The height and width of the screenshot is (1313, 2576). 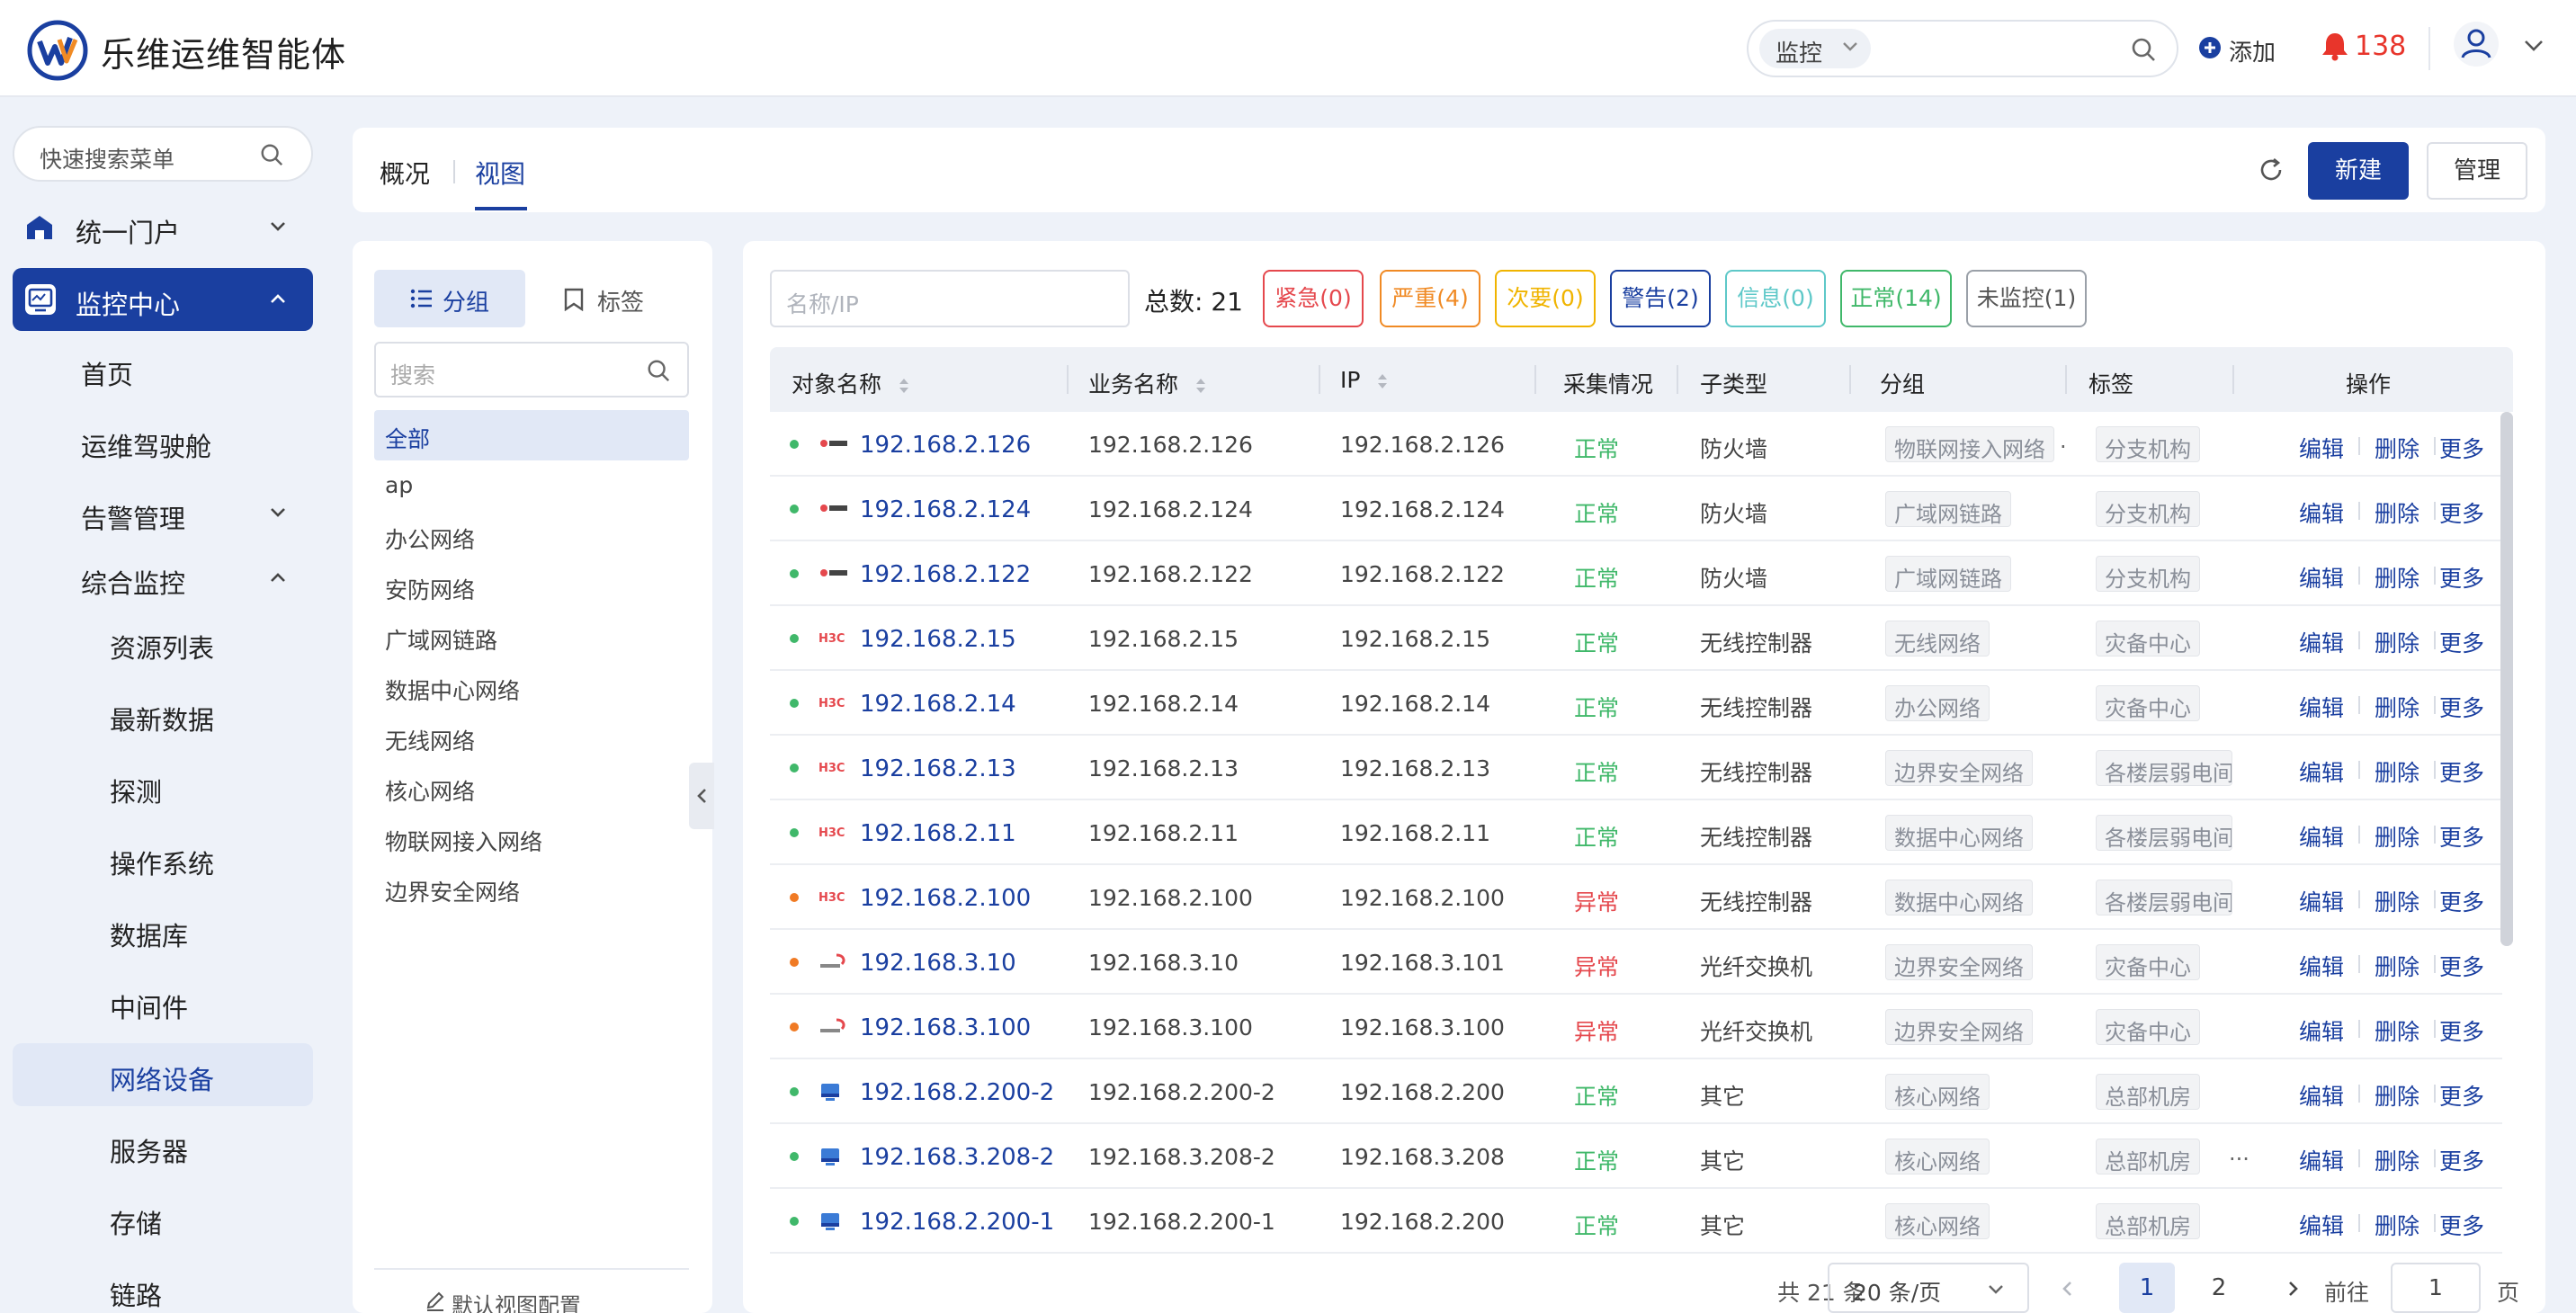 I want to click on severity-filter-severe: 严重(4), so click(x=1430, y=298).